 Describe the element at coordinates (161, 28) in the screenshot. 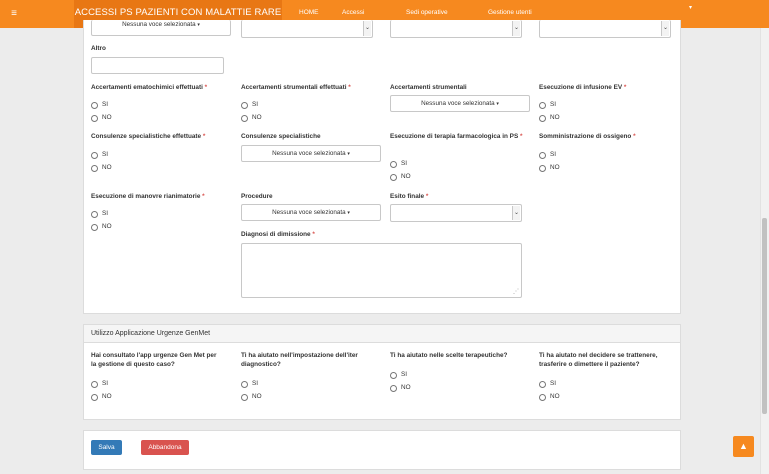

I see `top-multiselect: Nessuna voce selezionata ▾` at that location.